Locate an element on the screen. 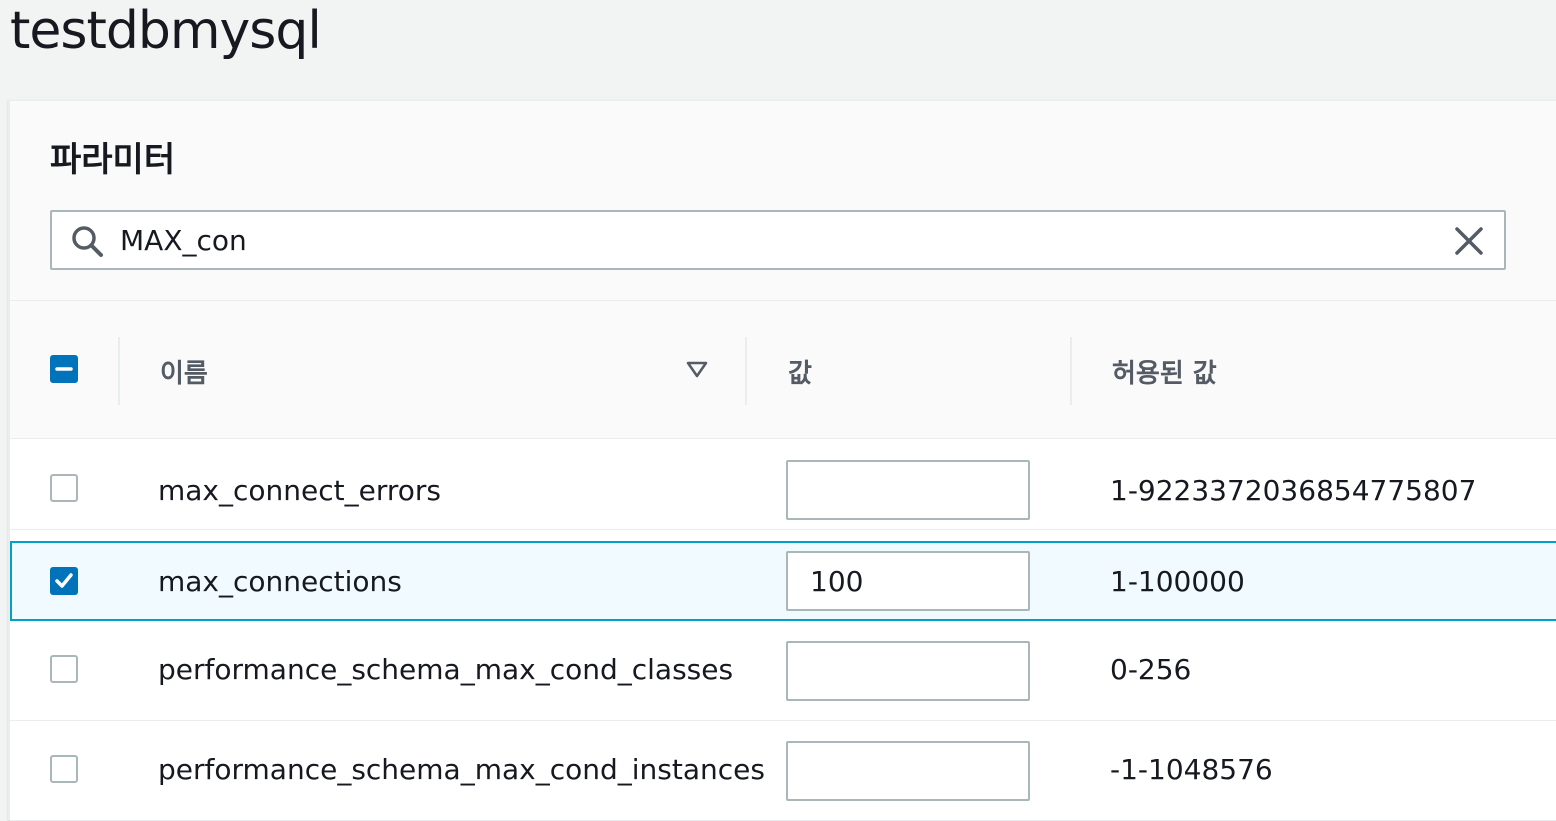  column-header-allowed: 허용된 값 is located at coordinates (1164, 374).